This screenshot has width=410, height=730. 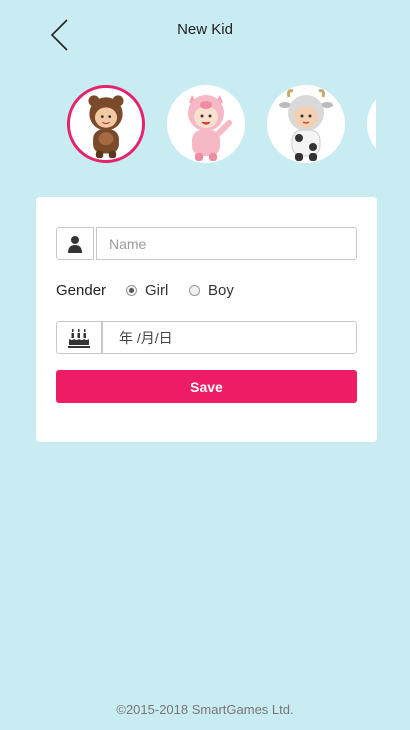 What do you see at coordinates (221, 290) in the screenshot?
I see `gender-boy-label: Boy` at bounding box center [221, 290].